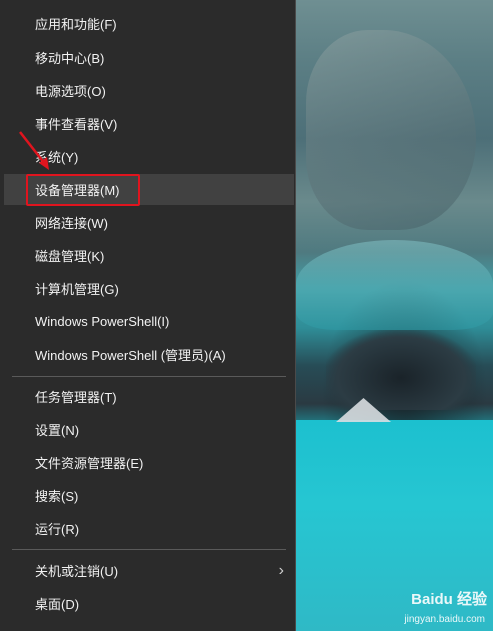  What do you see at coordinates (281, 570) in the screenshot?
I see `chevron-right-icon: ›` at bounding box center [281, 570].